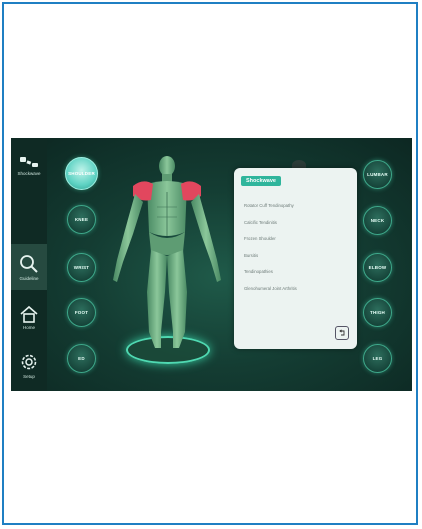 This screenshot has width=422, height=529. Describe the element at coordinates (29, 376) in the screenshot. I see `sidebar-item-label: Setup` at that location.